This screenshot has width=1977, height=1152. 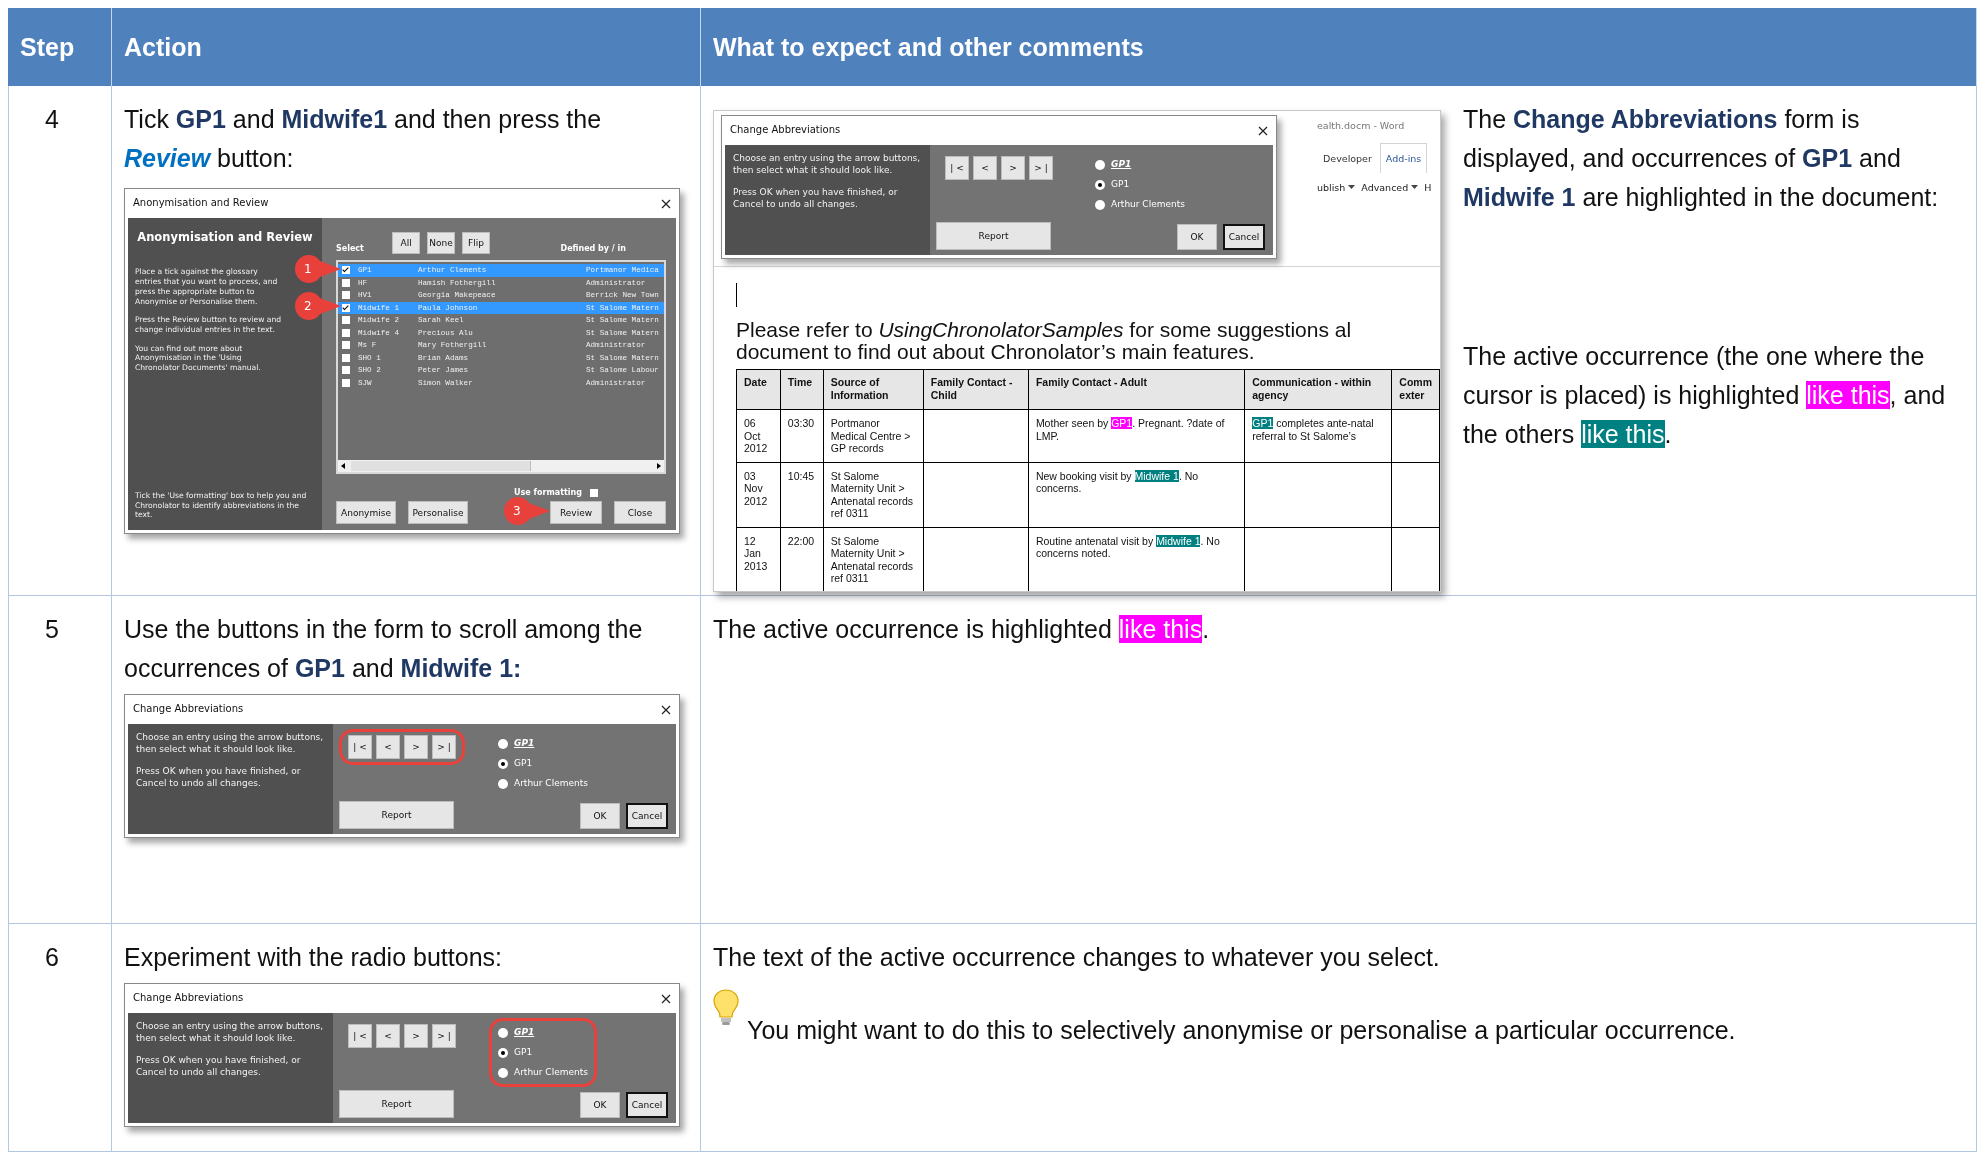 What do you see at coordinates (873, 389) in the screenshot?
I see `column-header: Source of Information` at bounding box center [873, 389].